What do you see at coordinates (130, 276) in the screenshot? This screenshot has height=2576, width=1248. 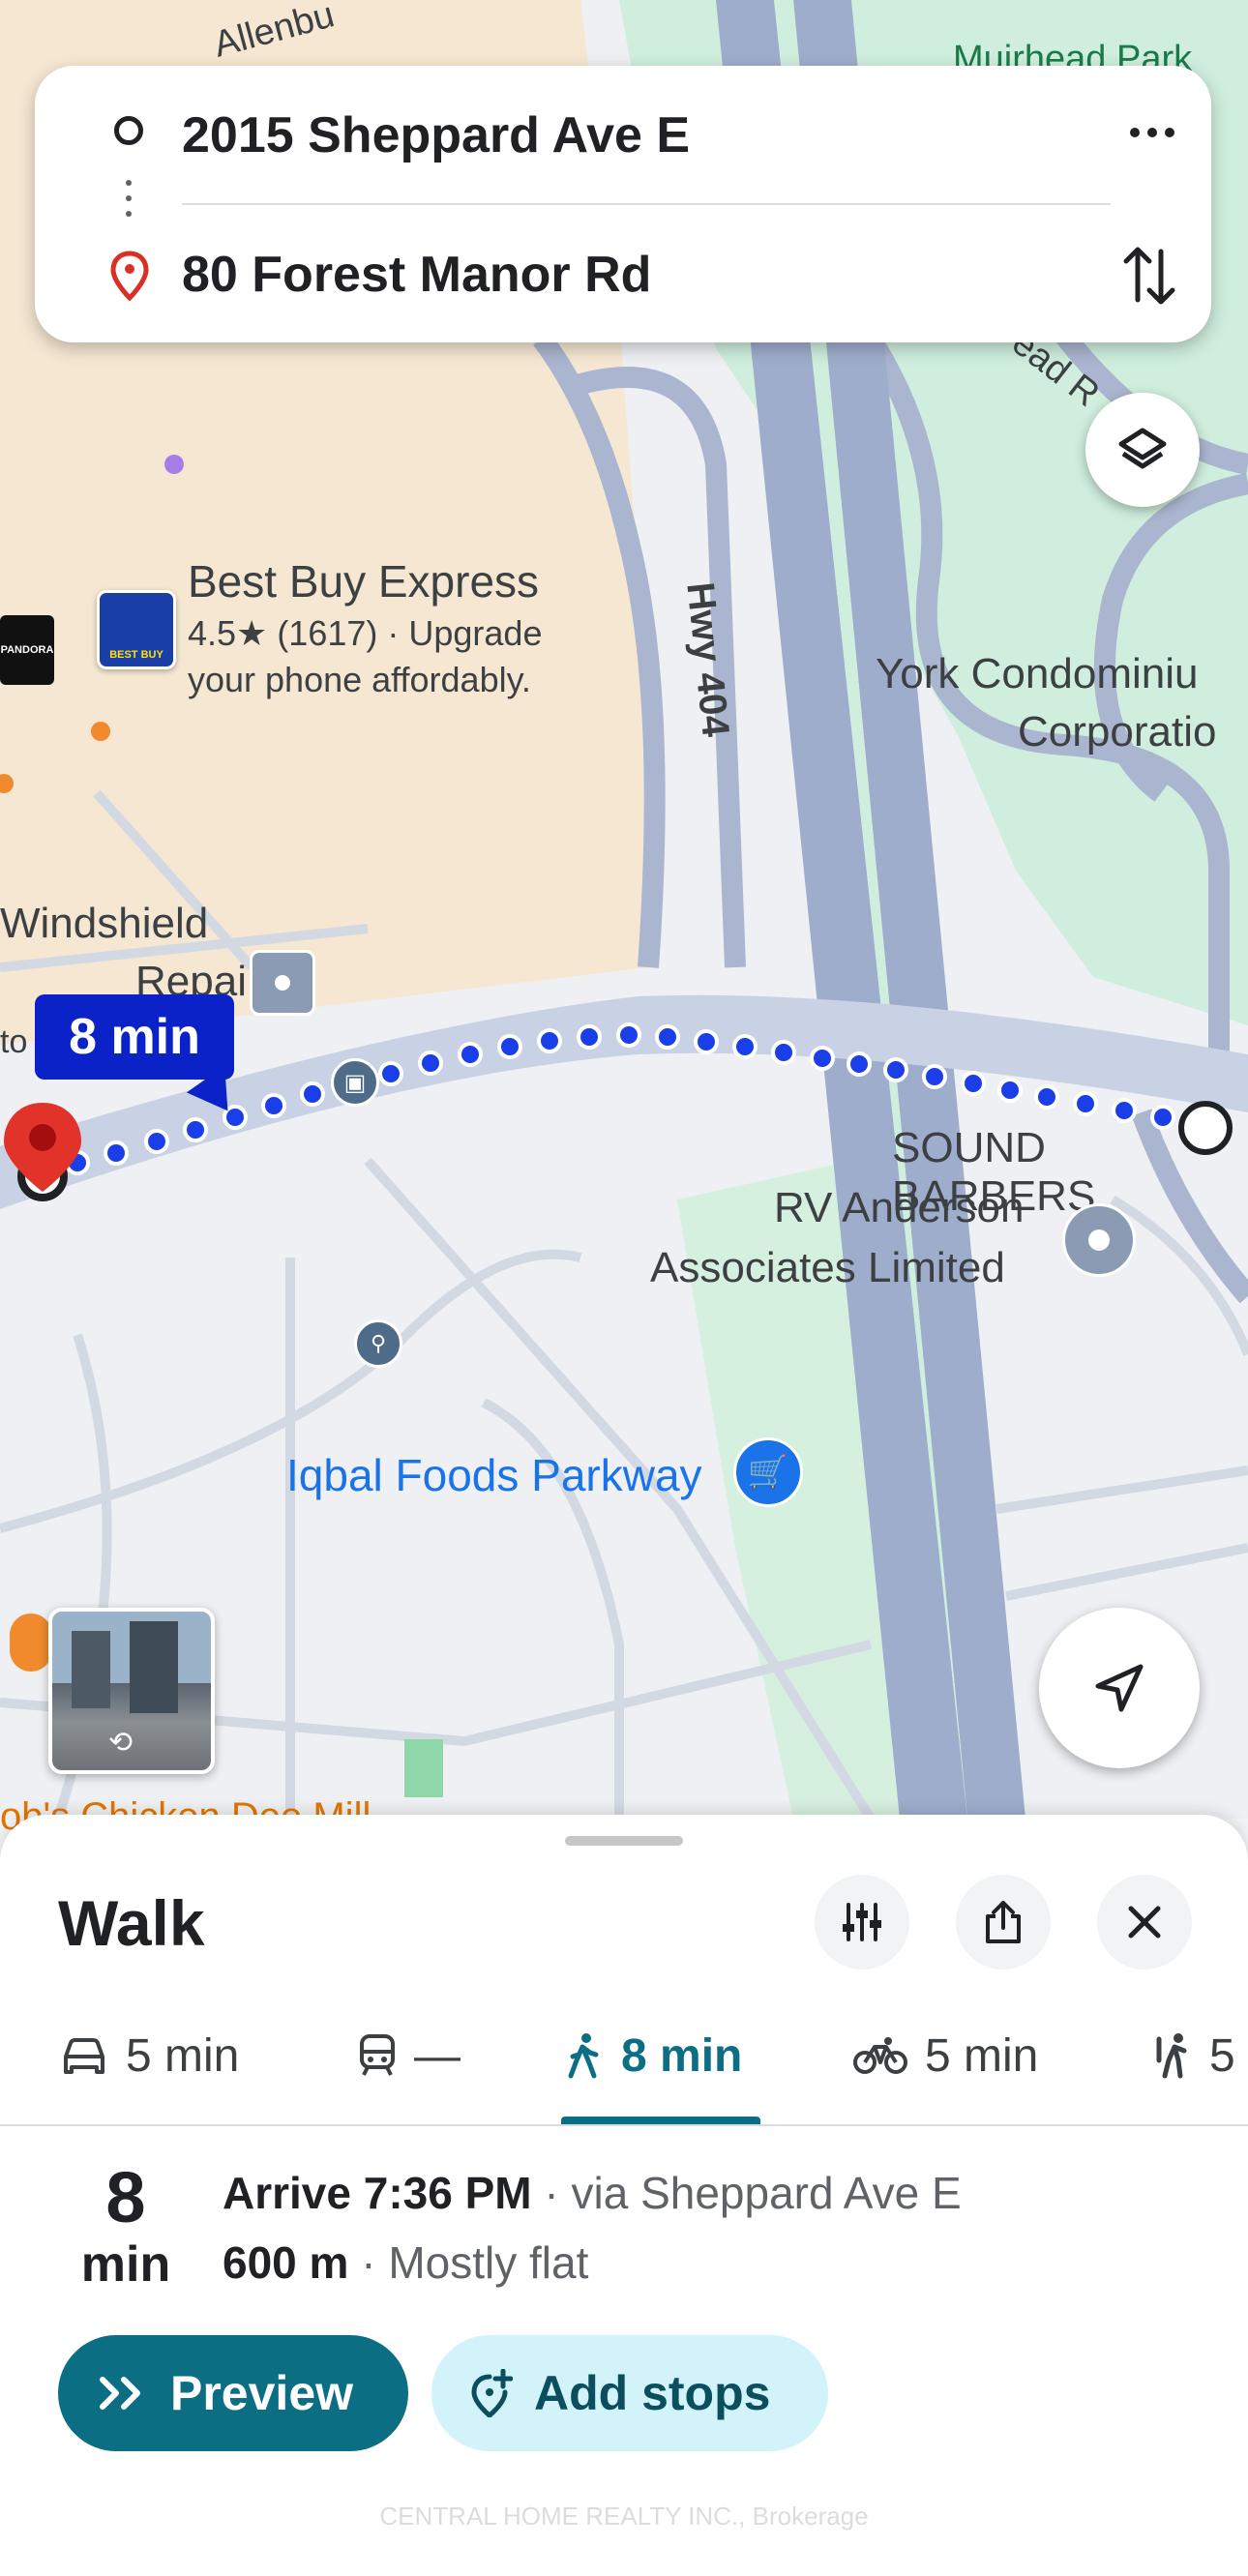 I see `destination-pin-small-icon` at bounding box center [130, 276].